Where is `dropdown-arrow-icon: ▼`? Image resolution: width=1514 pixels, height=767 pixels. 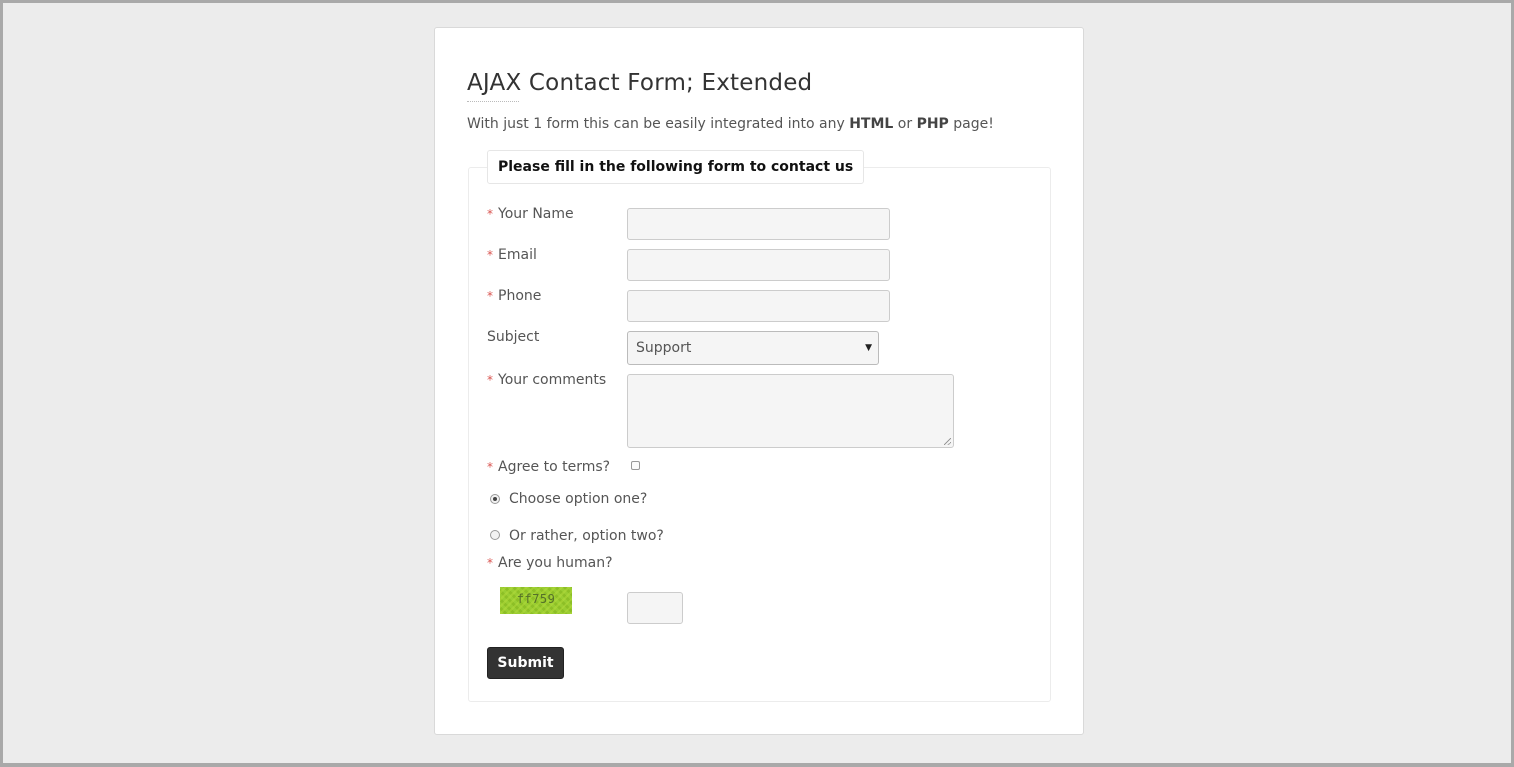
dropdown-arrow-icon: ▼ is located at coordinates (868, 348).